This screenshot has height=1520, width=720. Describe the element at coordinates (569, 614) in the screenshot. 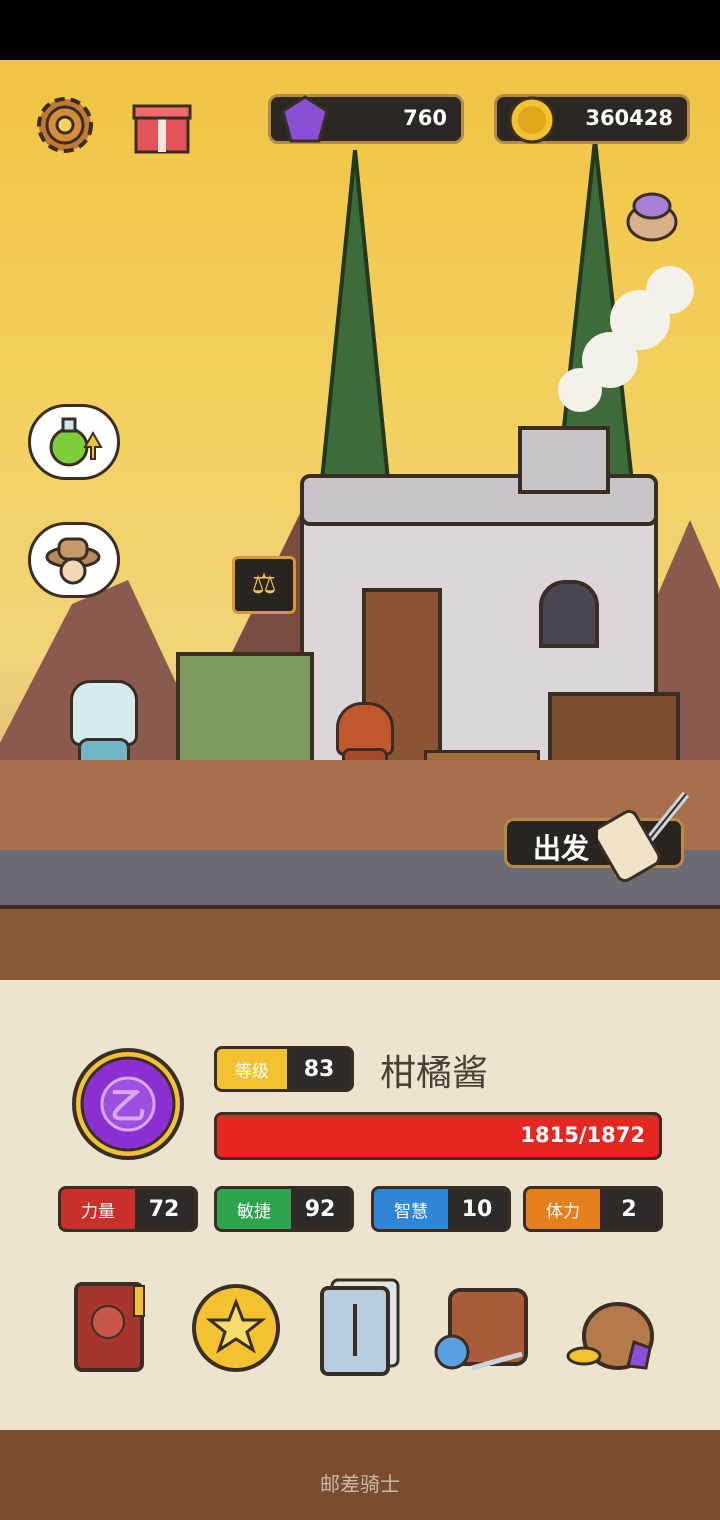

I see `shop-window` at that location.